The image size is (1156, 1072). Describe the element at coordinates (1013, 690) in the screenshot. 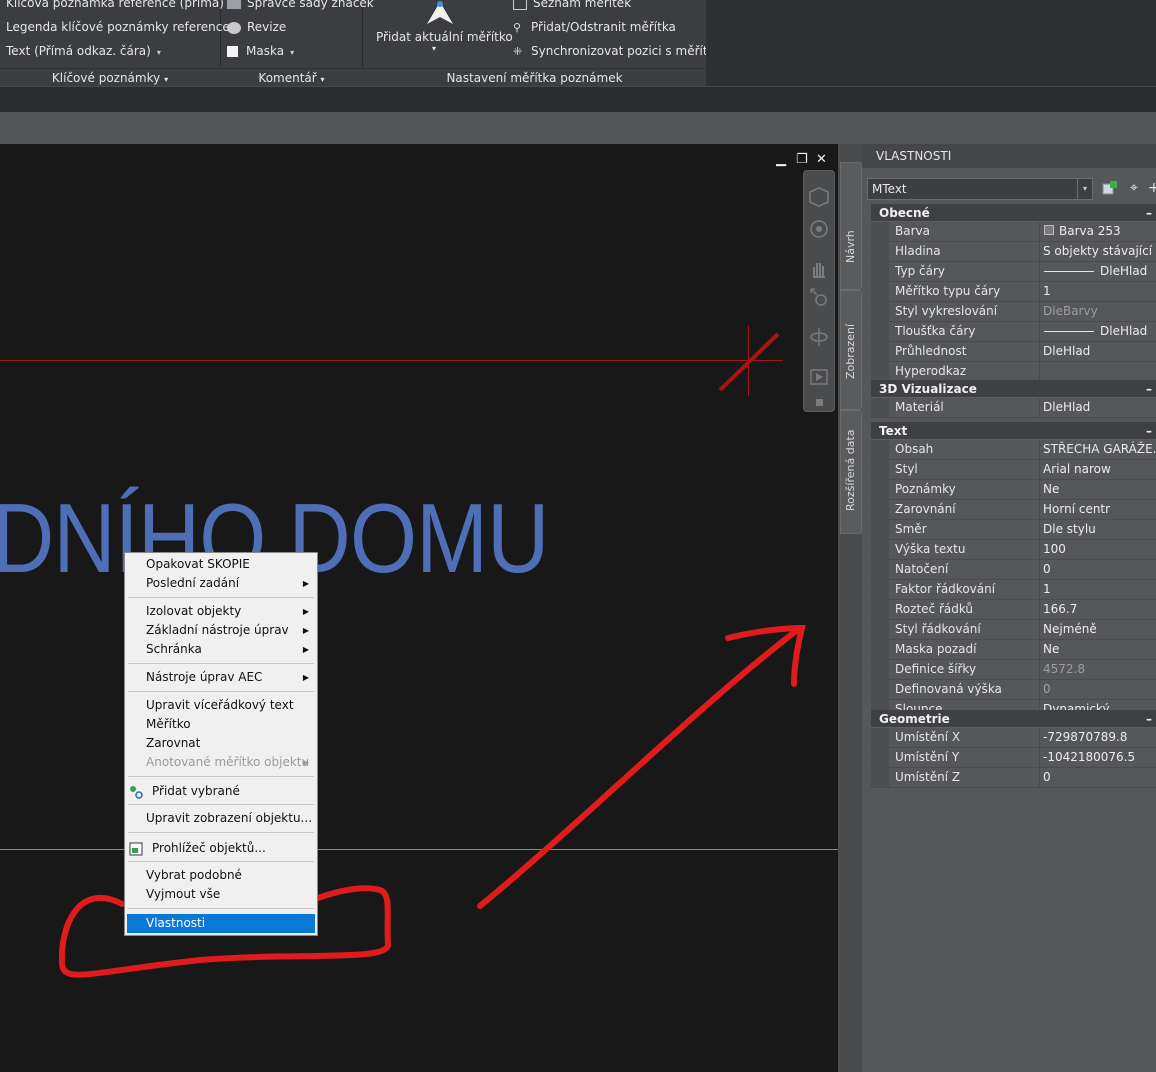

I see `property-row: Definovaná výška 0` at that location.